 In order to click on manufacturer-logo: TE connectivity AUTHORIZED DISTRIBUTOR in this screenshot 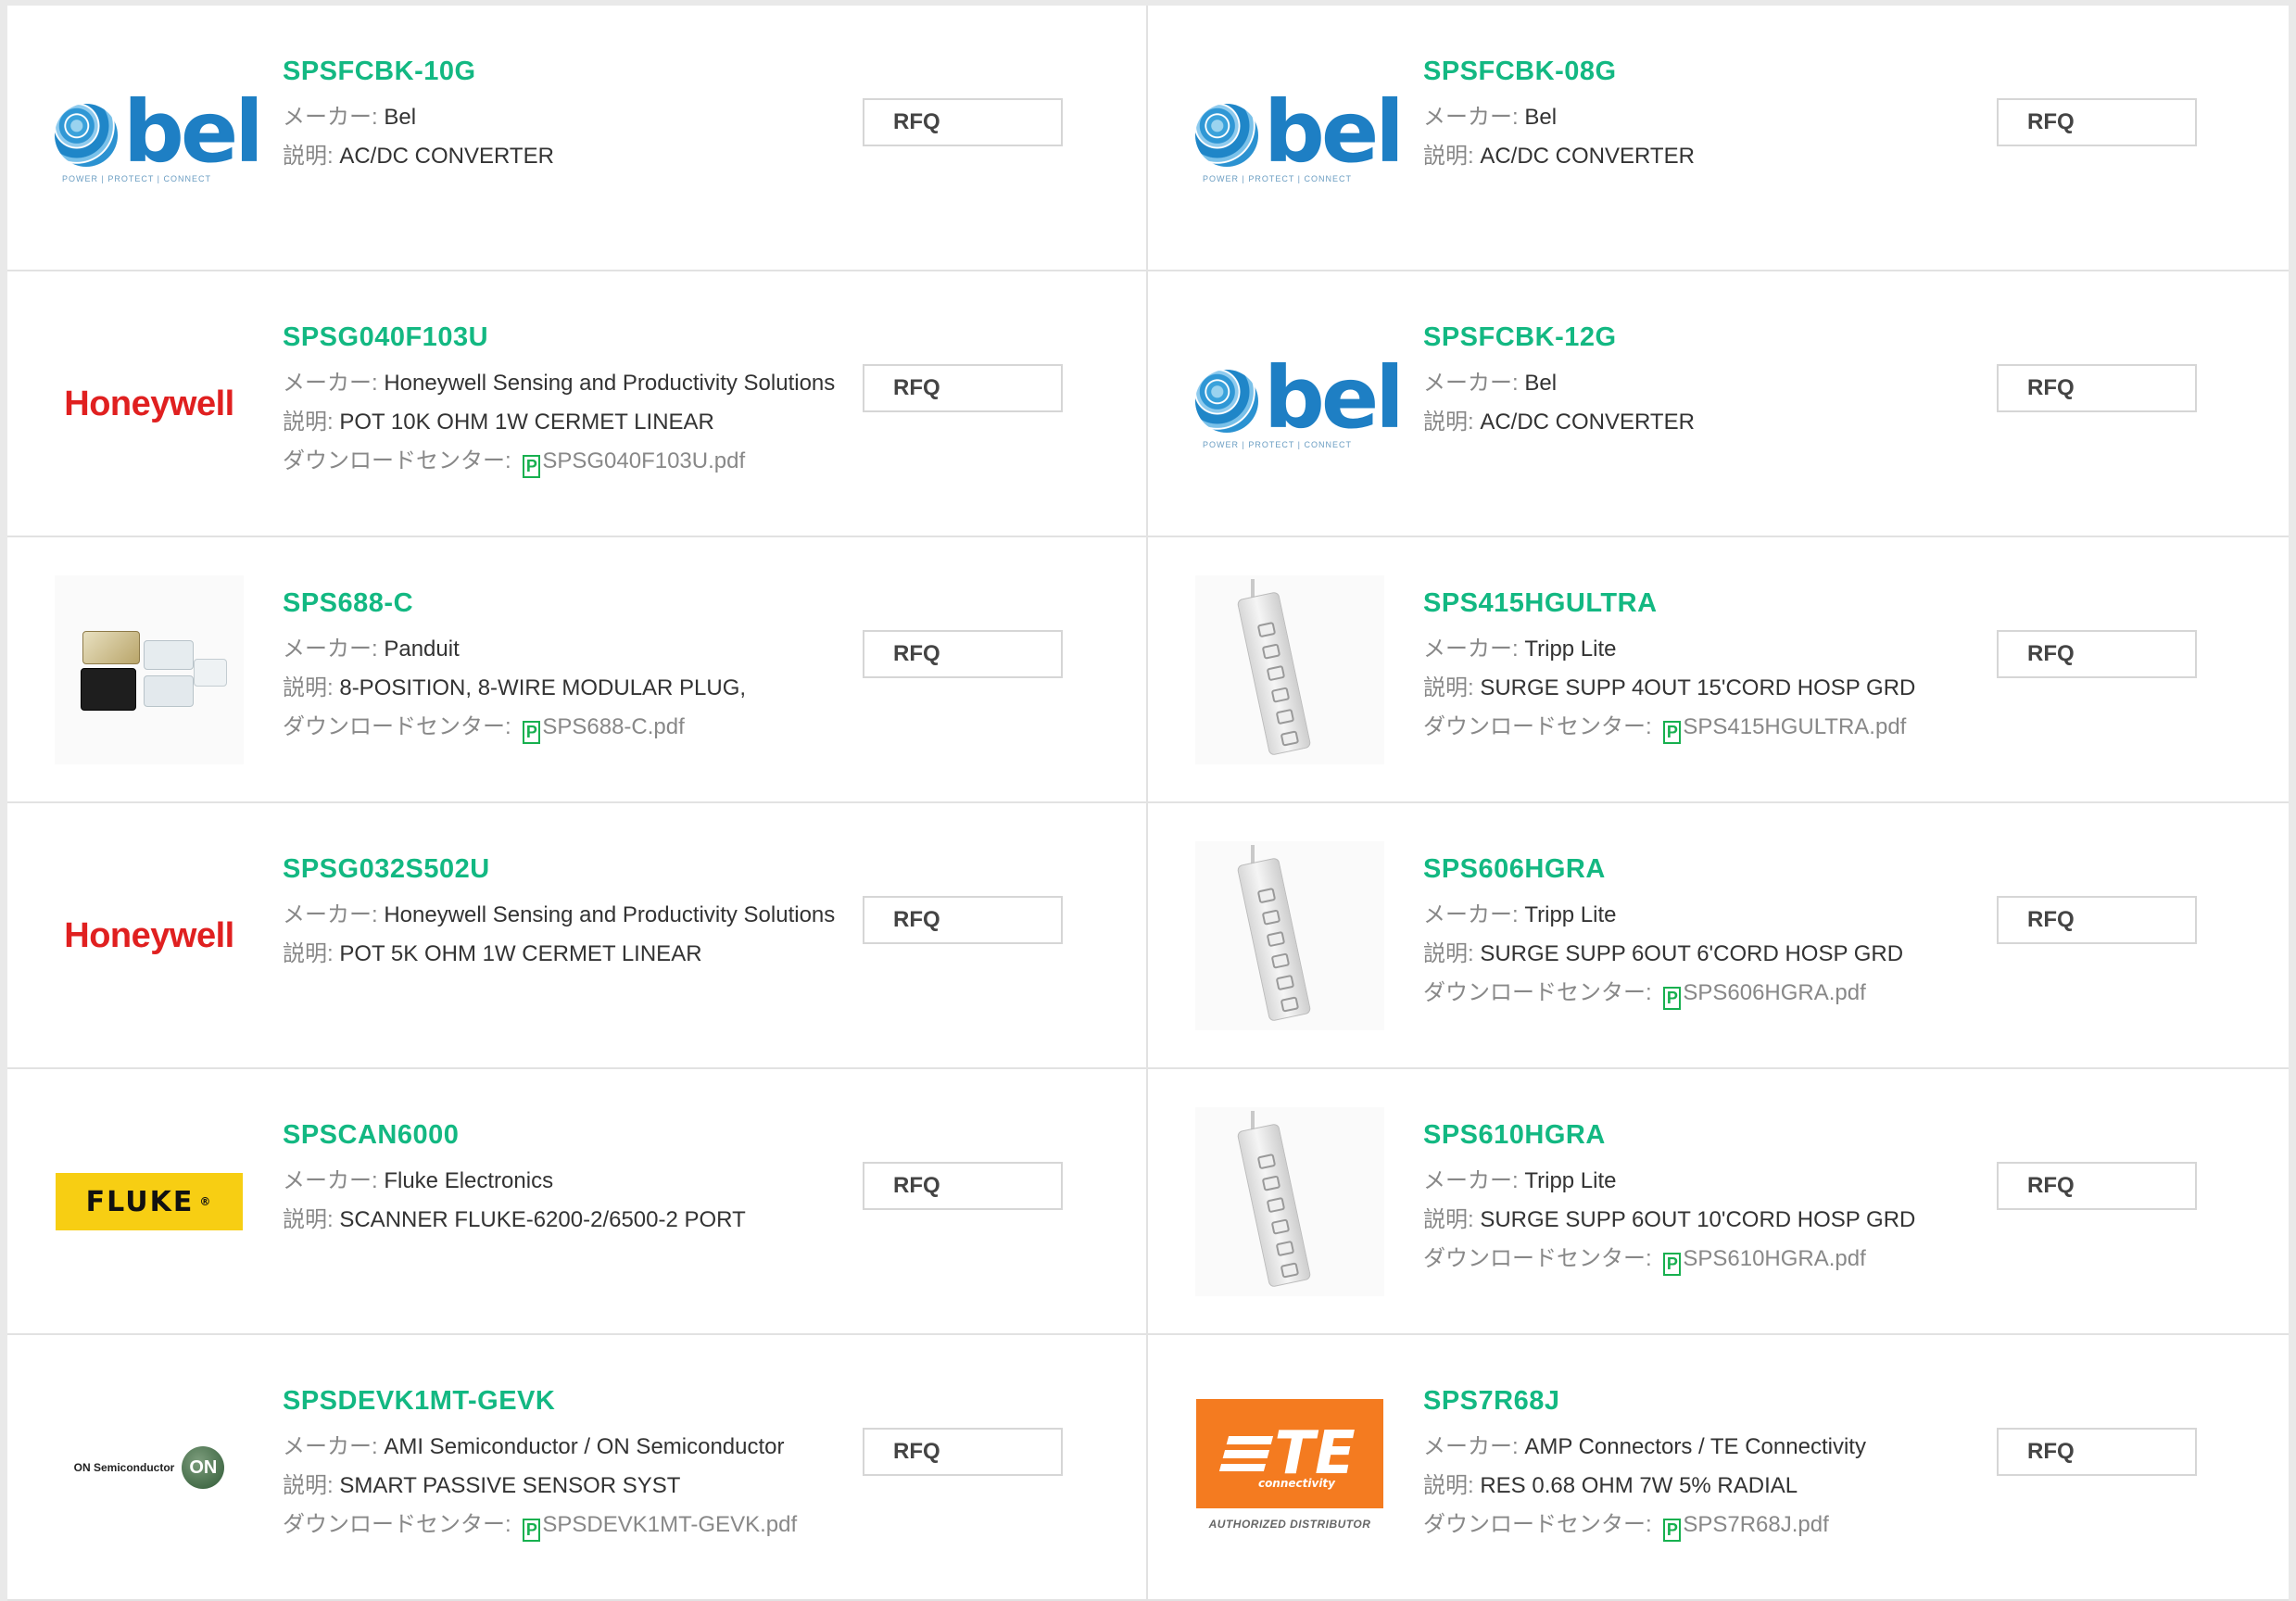, I will do `click(1290, 1467)`.